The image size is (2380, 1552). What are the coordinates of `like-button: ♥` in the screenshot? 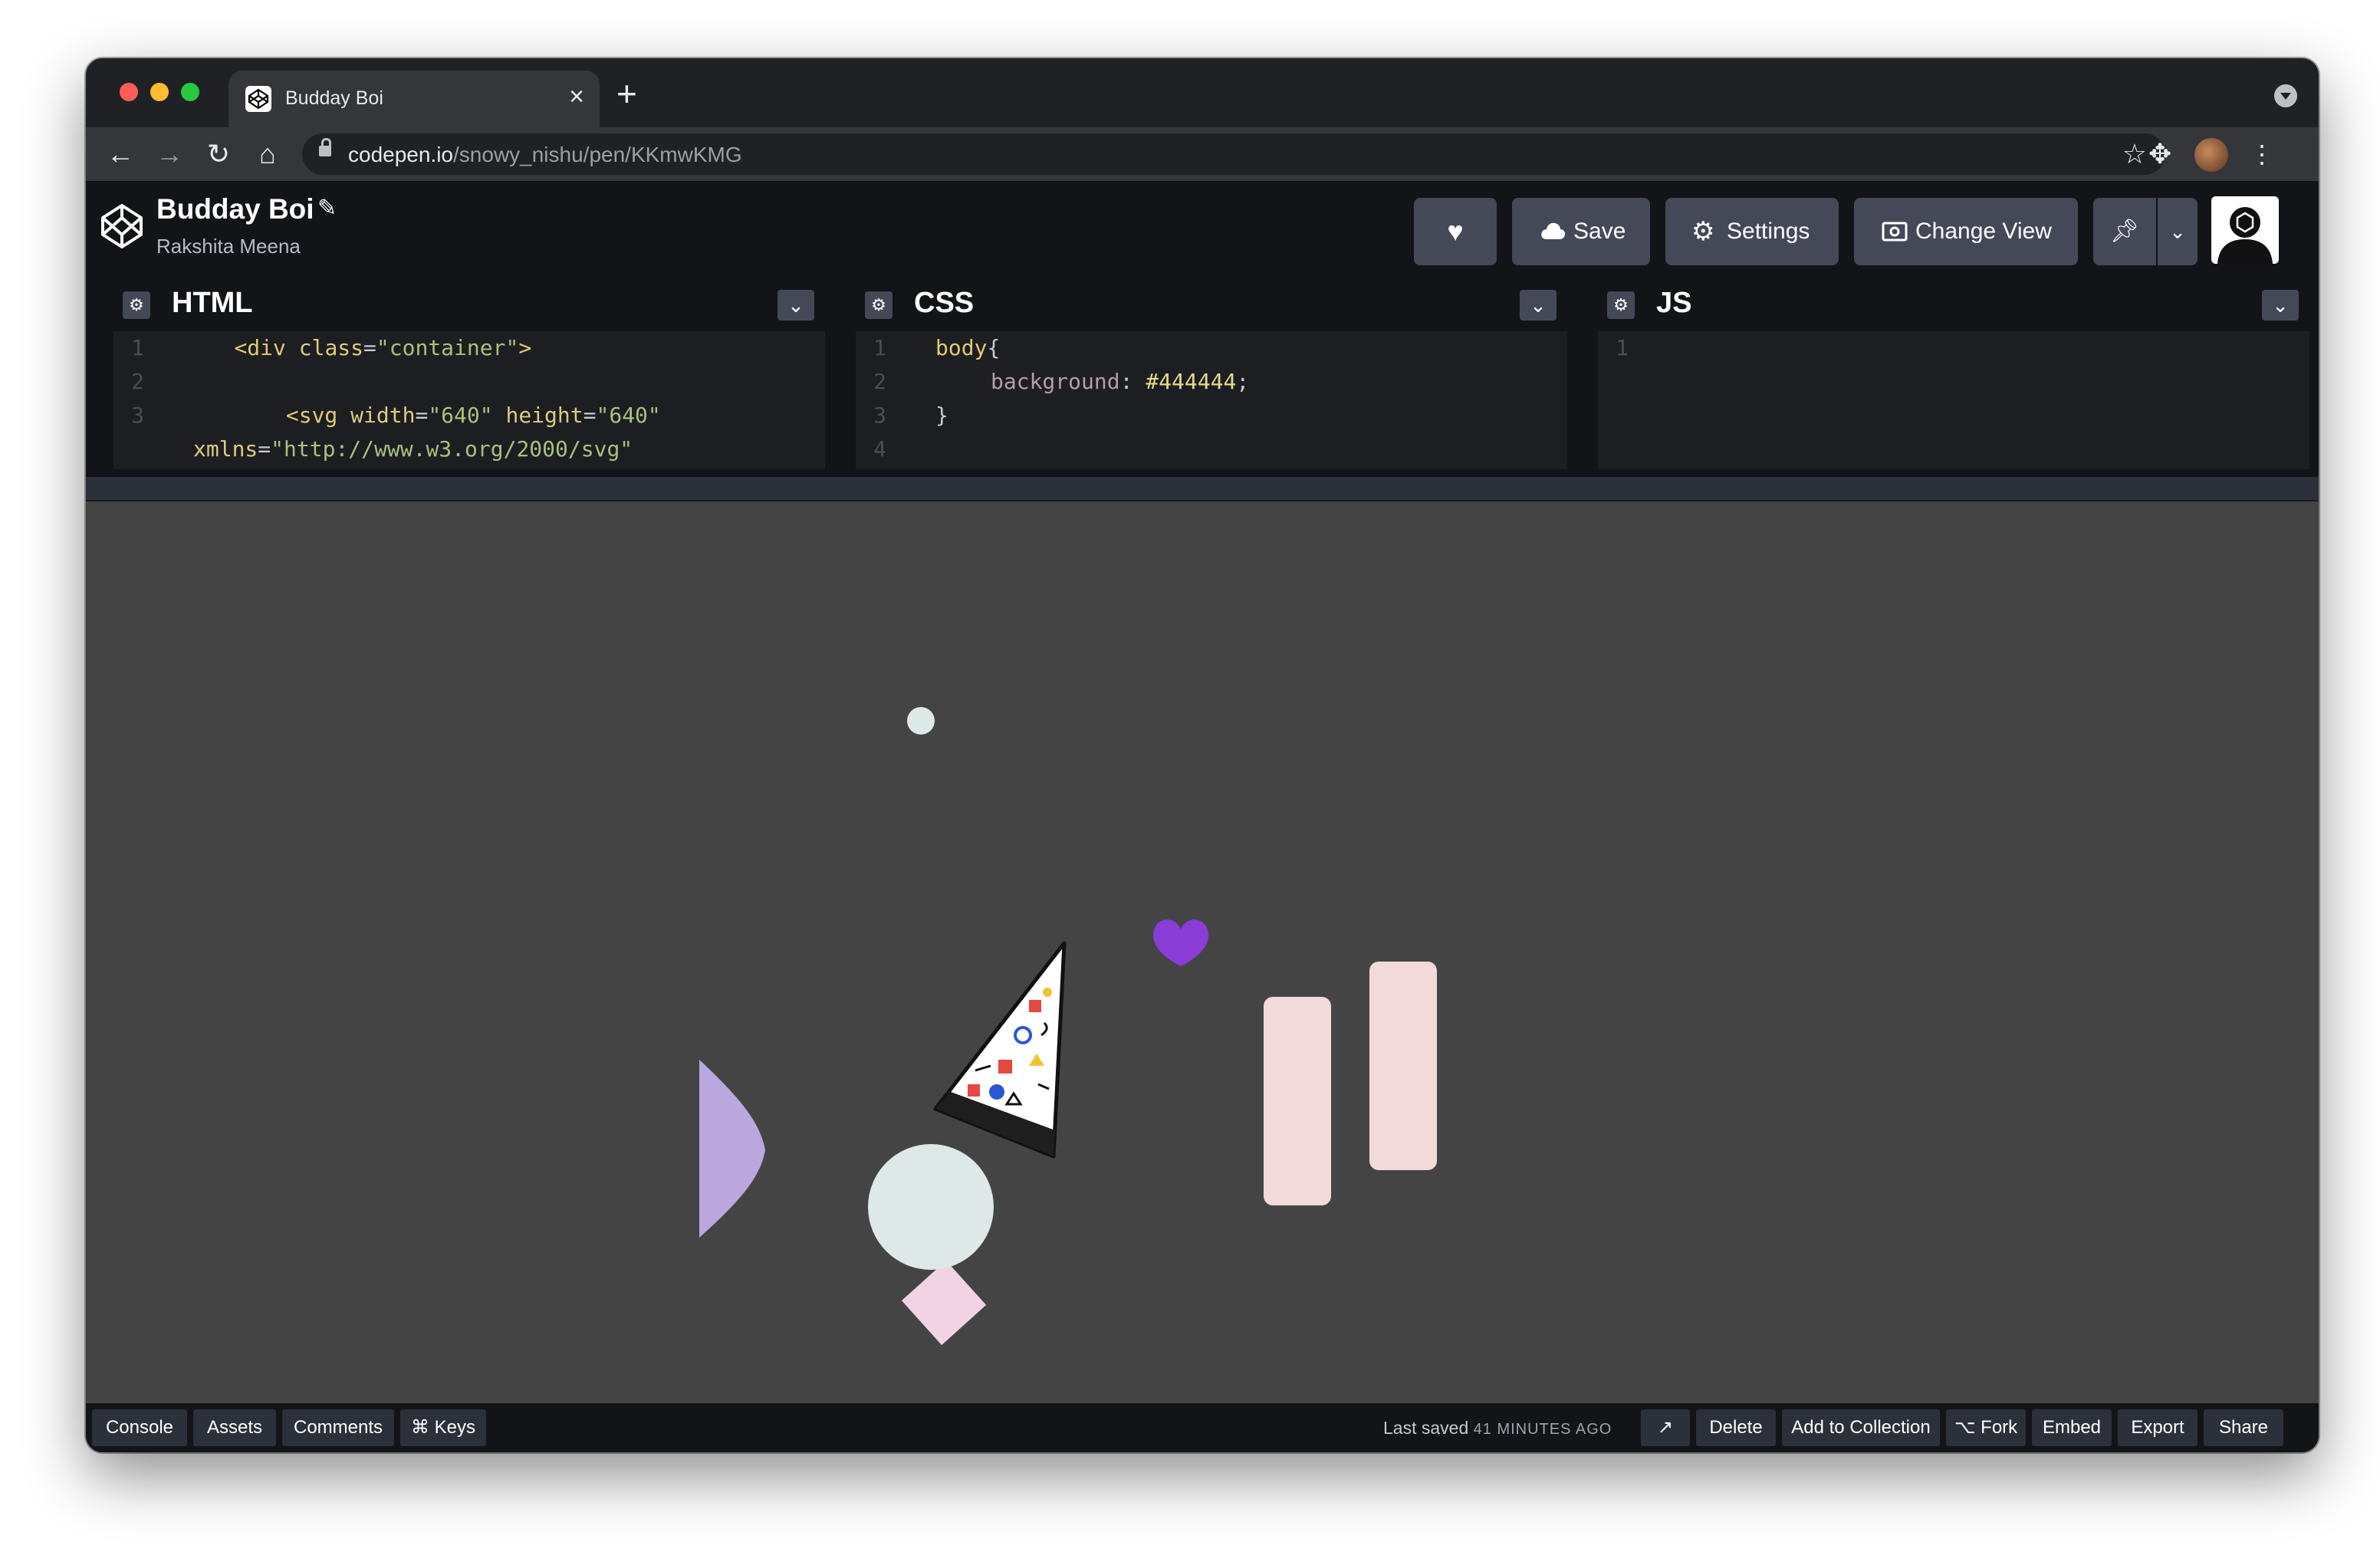 It's located at (1456, 231).